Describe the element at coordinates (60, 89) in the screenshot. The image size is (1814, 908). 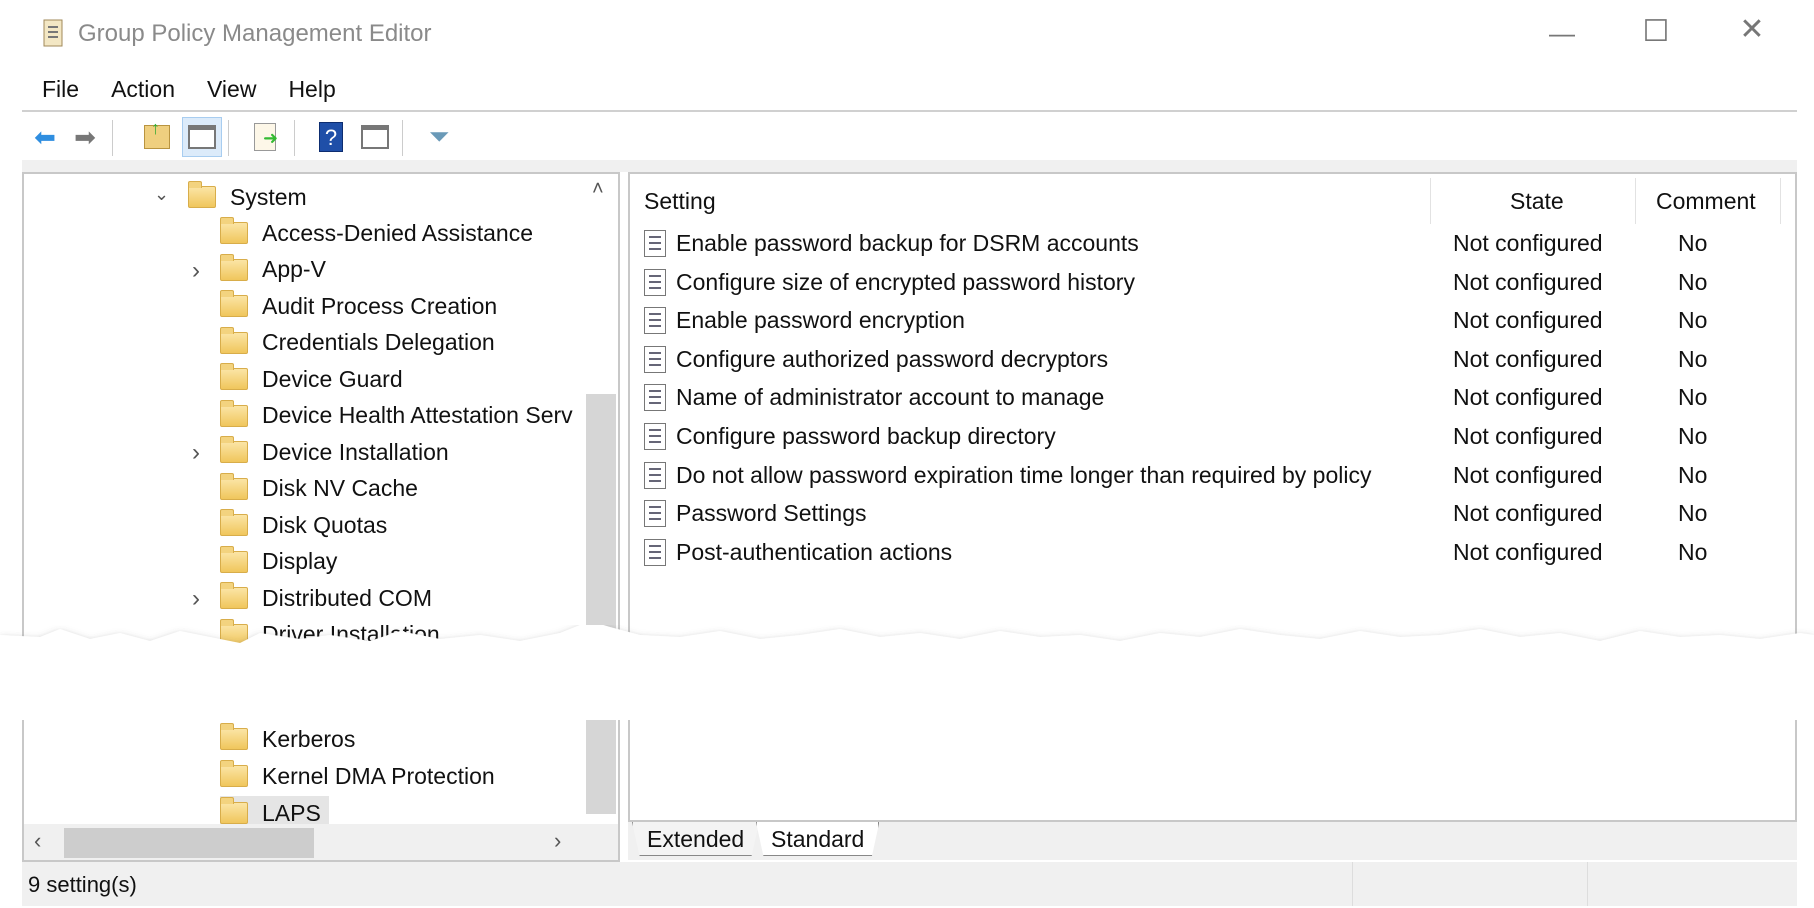
I see `menu-file: File` at that location.